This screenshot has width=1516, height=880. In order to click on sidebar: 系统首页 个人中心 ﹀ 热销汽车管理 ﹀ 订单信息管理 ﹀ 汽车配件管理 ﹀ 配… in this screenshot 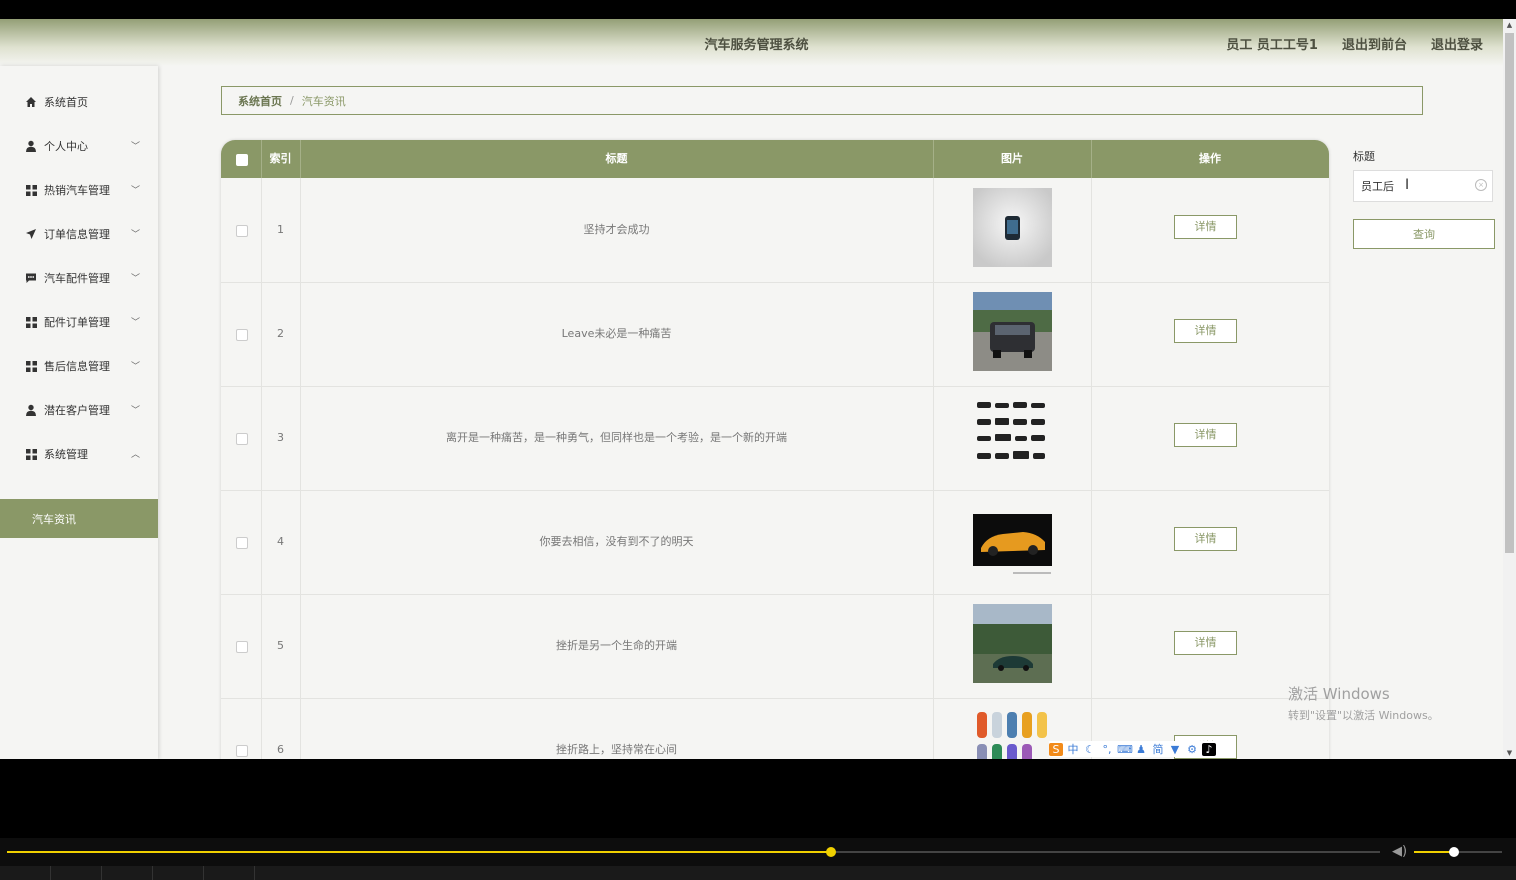, I will do `click(79, 412)`.